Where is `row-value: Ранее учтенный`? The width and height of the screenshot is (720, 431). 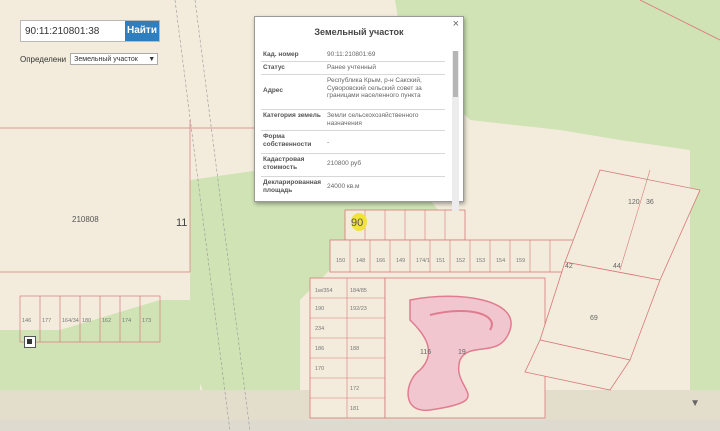 row-value: Ранее учтенный is located at coordinates (351, 67).